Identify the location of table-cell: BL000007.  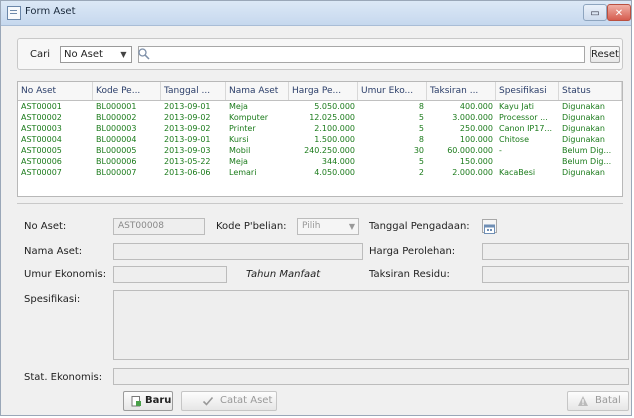
(116, 172).